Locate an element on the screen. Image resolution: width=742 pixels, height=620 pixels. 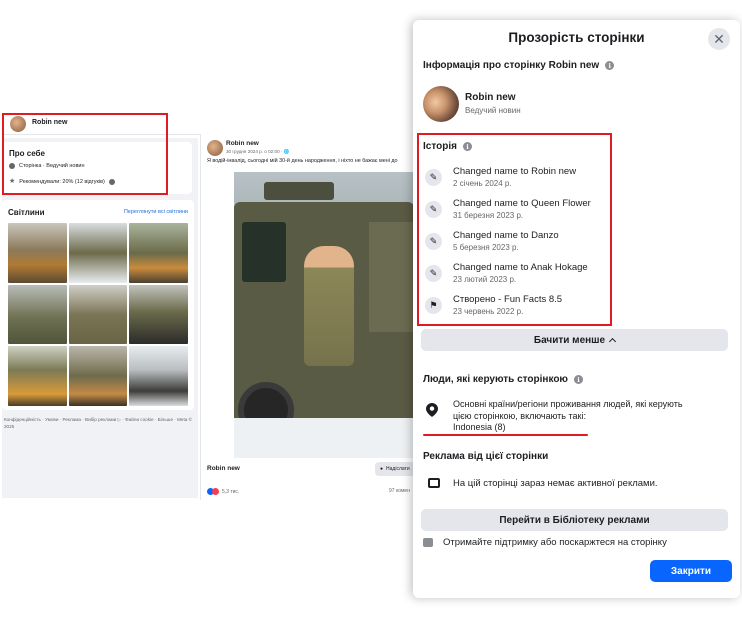
location-pin-icon is located at coordinates (432, 410).